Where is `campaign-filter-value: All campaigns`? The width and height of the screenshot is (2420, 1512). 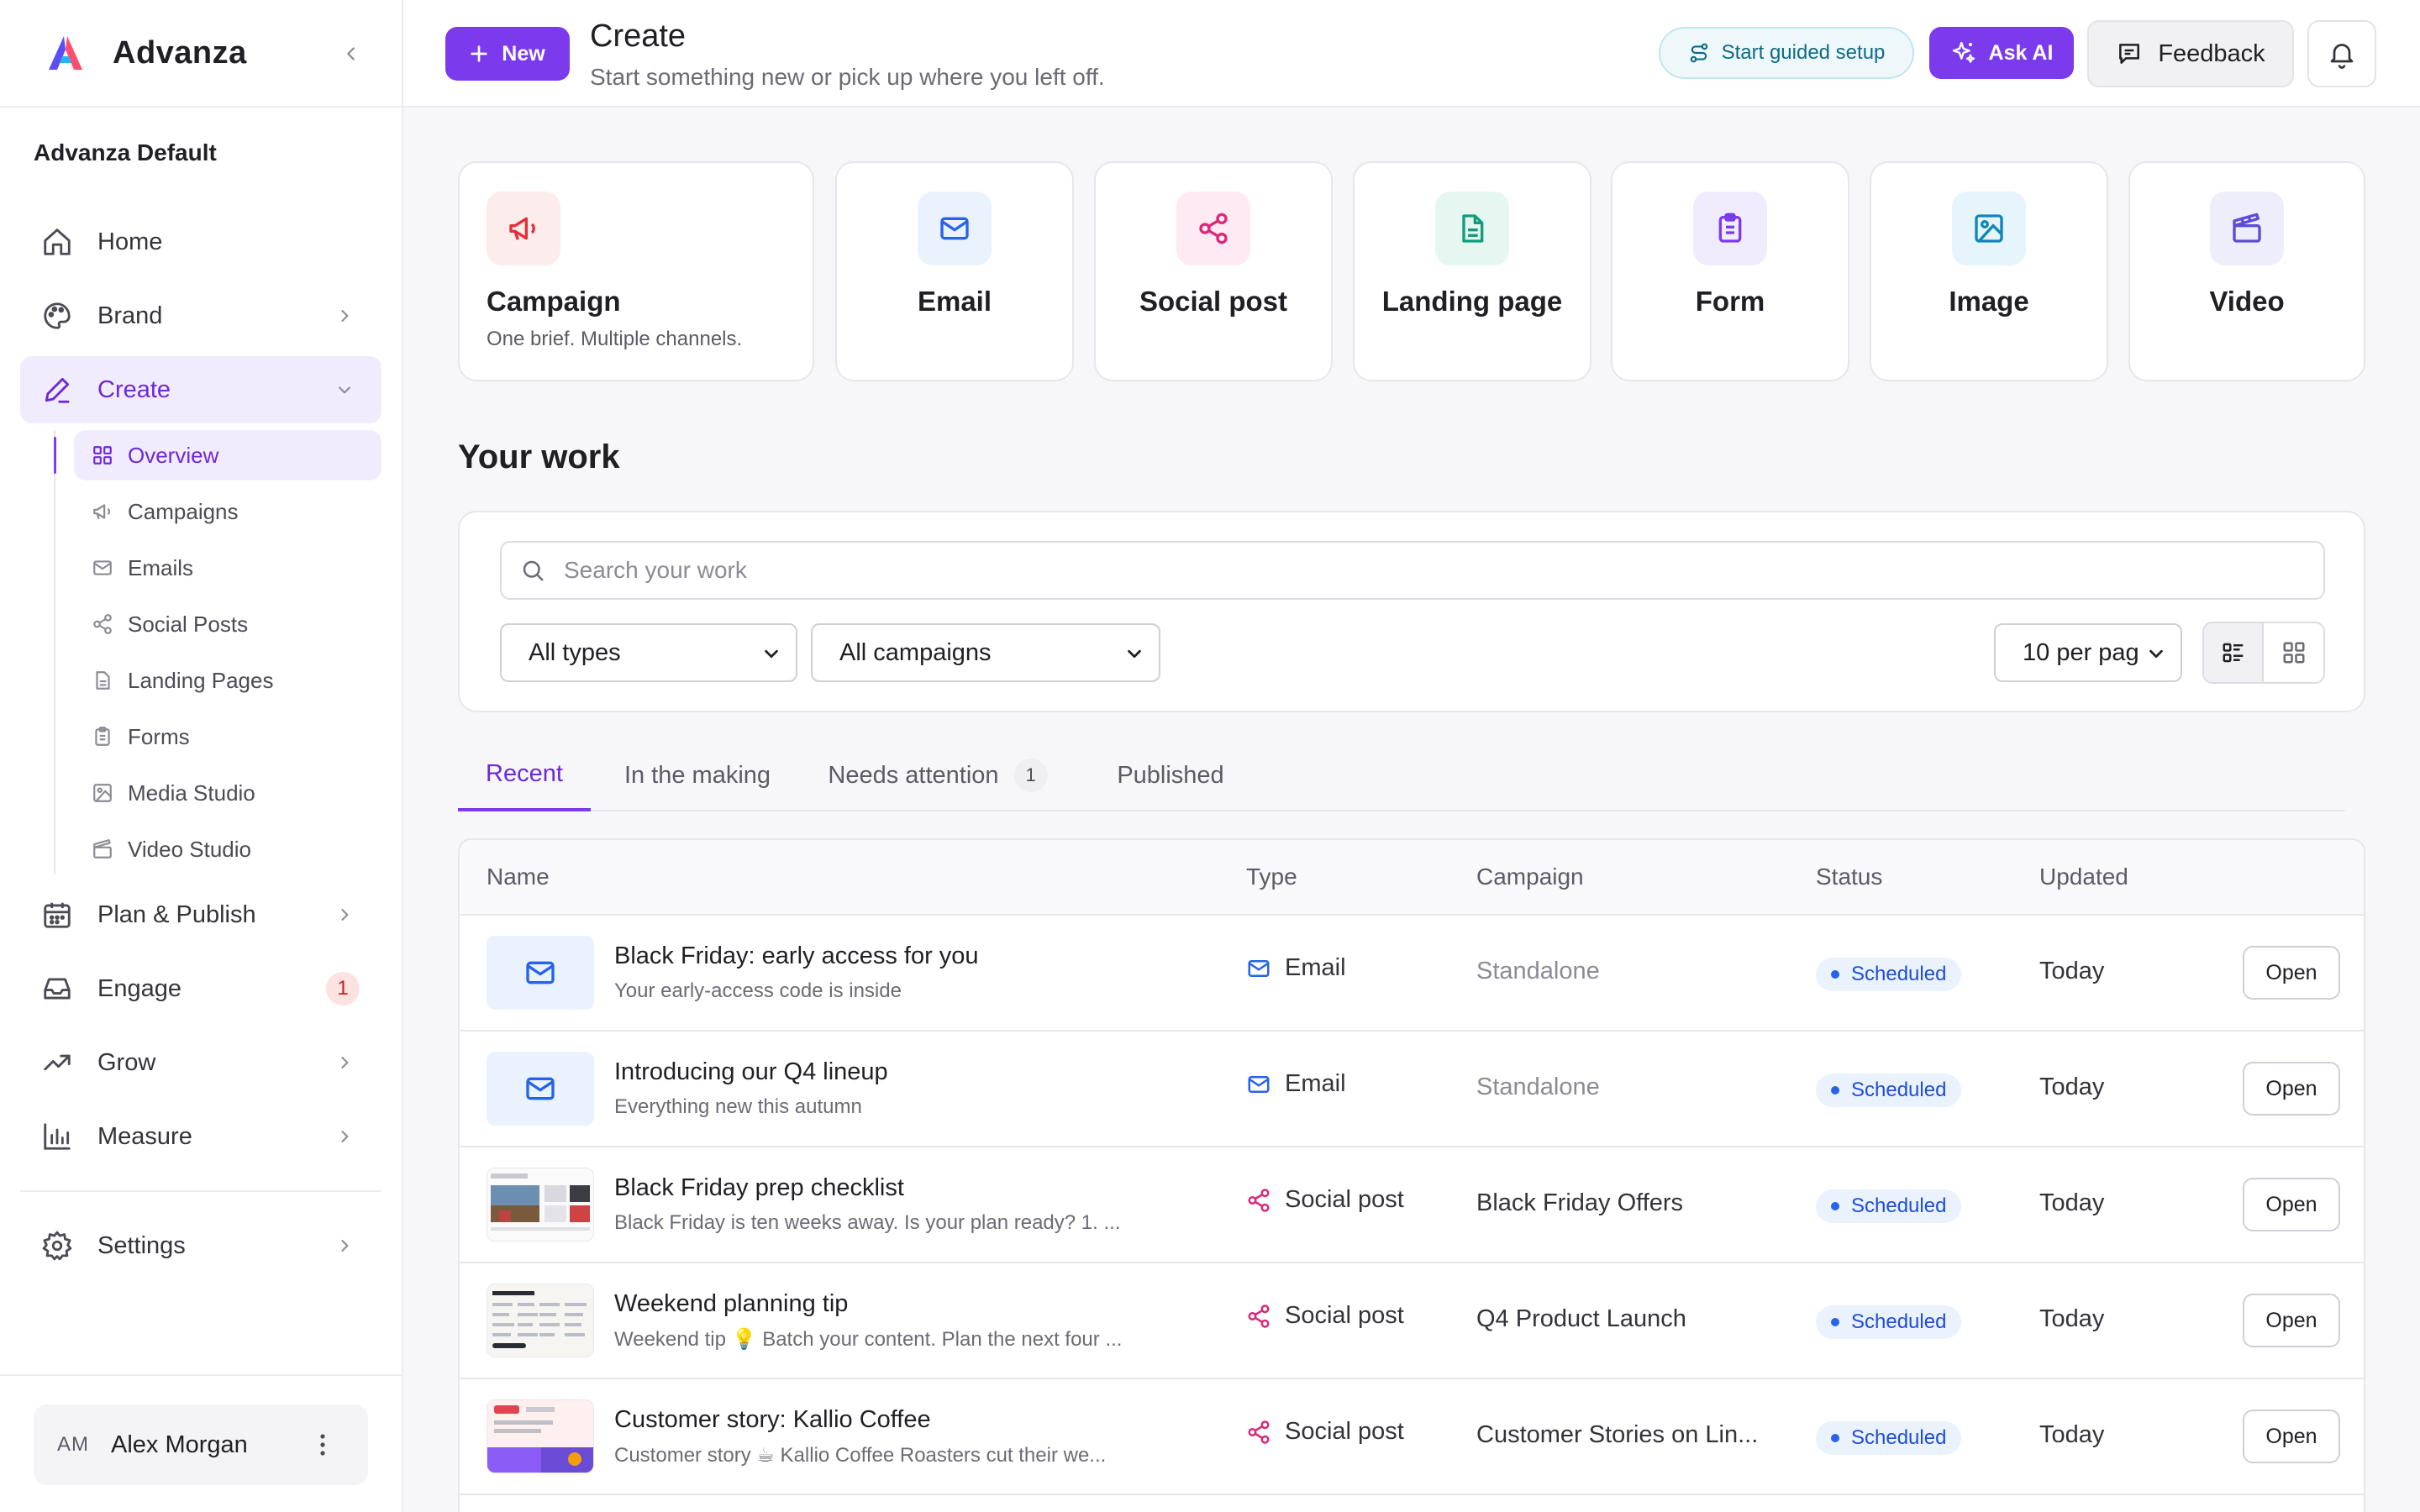
campaign-filter-value: All campaigns is located at coordinates (915, 652).